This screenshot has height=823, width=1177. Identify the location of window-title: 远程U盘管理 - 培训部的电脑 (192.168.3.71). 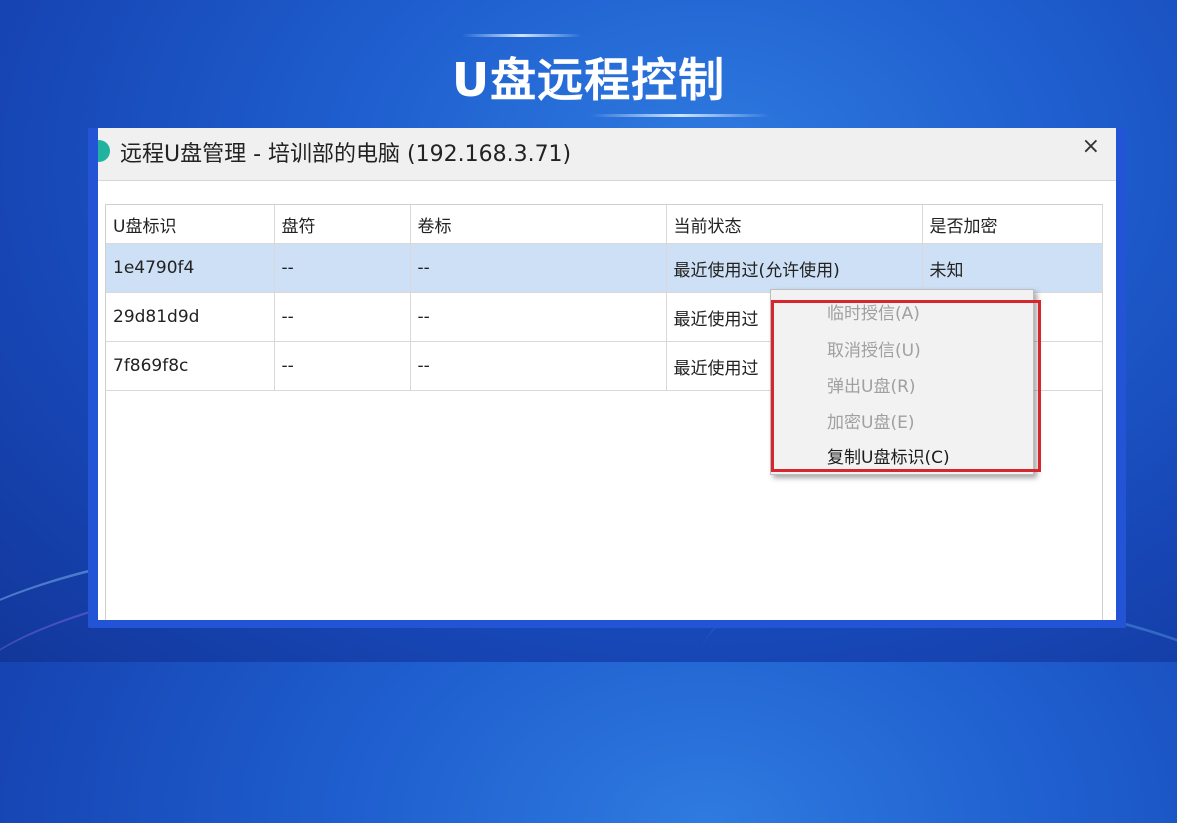
(346, 154).